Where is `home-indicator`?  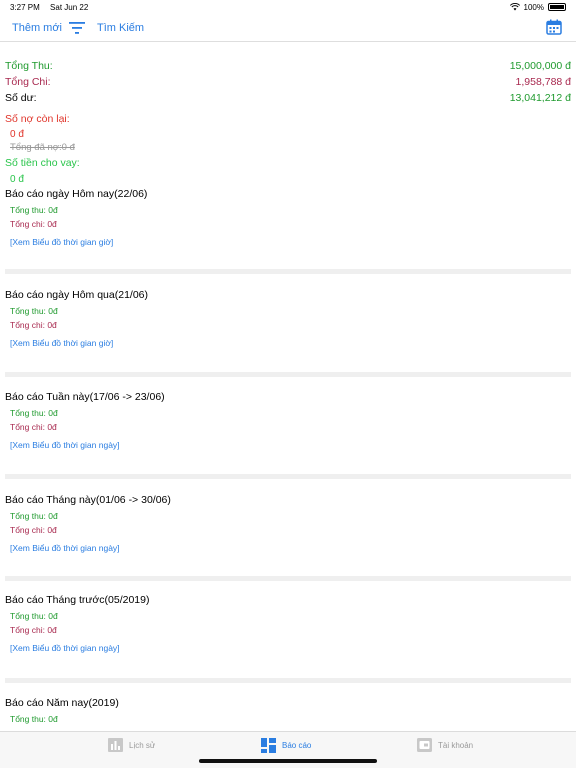 home-indicator is located at coordinates (288, 761).